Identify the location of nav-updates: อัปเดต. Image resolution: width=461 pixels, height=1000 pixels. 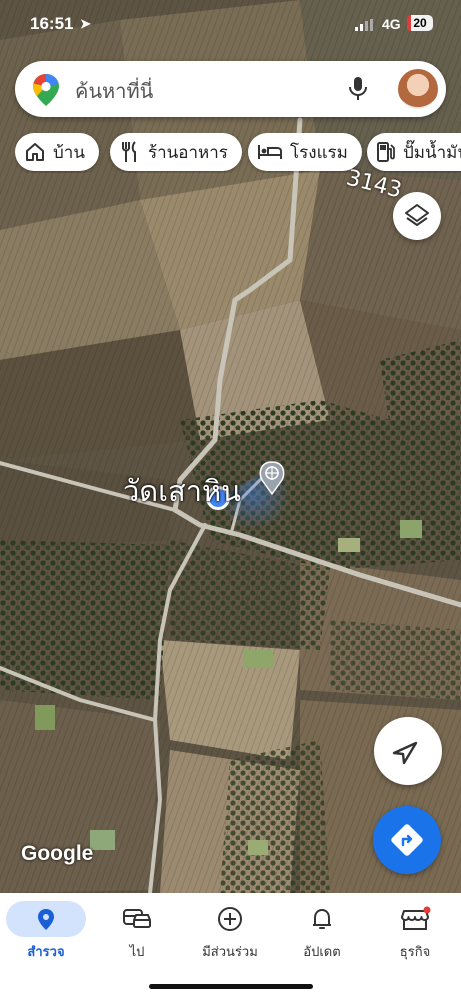
(322, 929).